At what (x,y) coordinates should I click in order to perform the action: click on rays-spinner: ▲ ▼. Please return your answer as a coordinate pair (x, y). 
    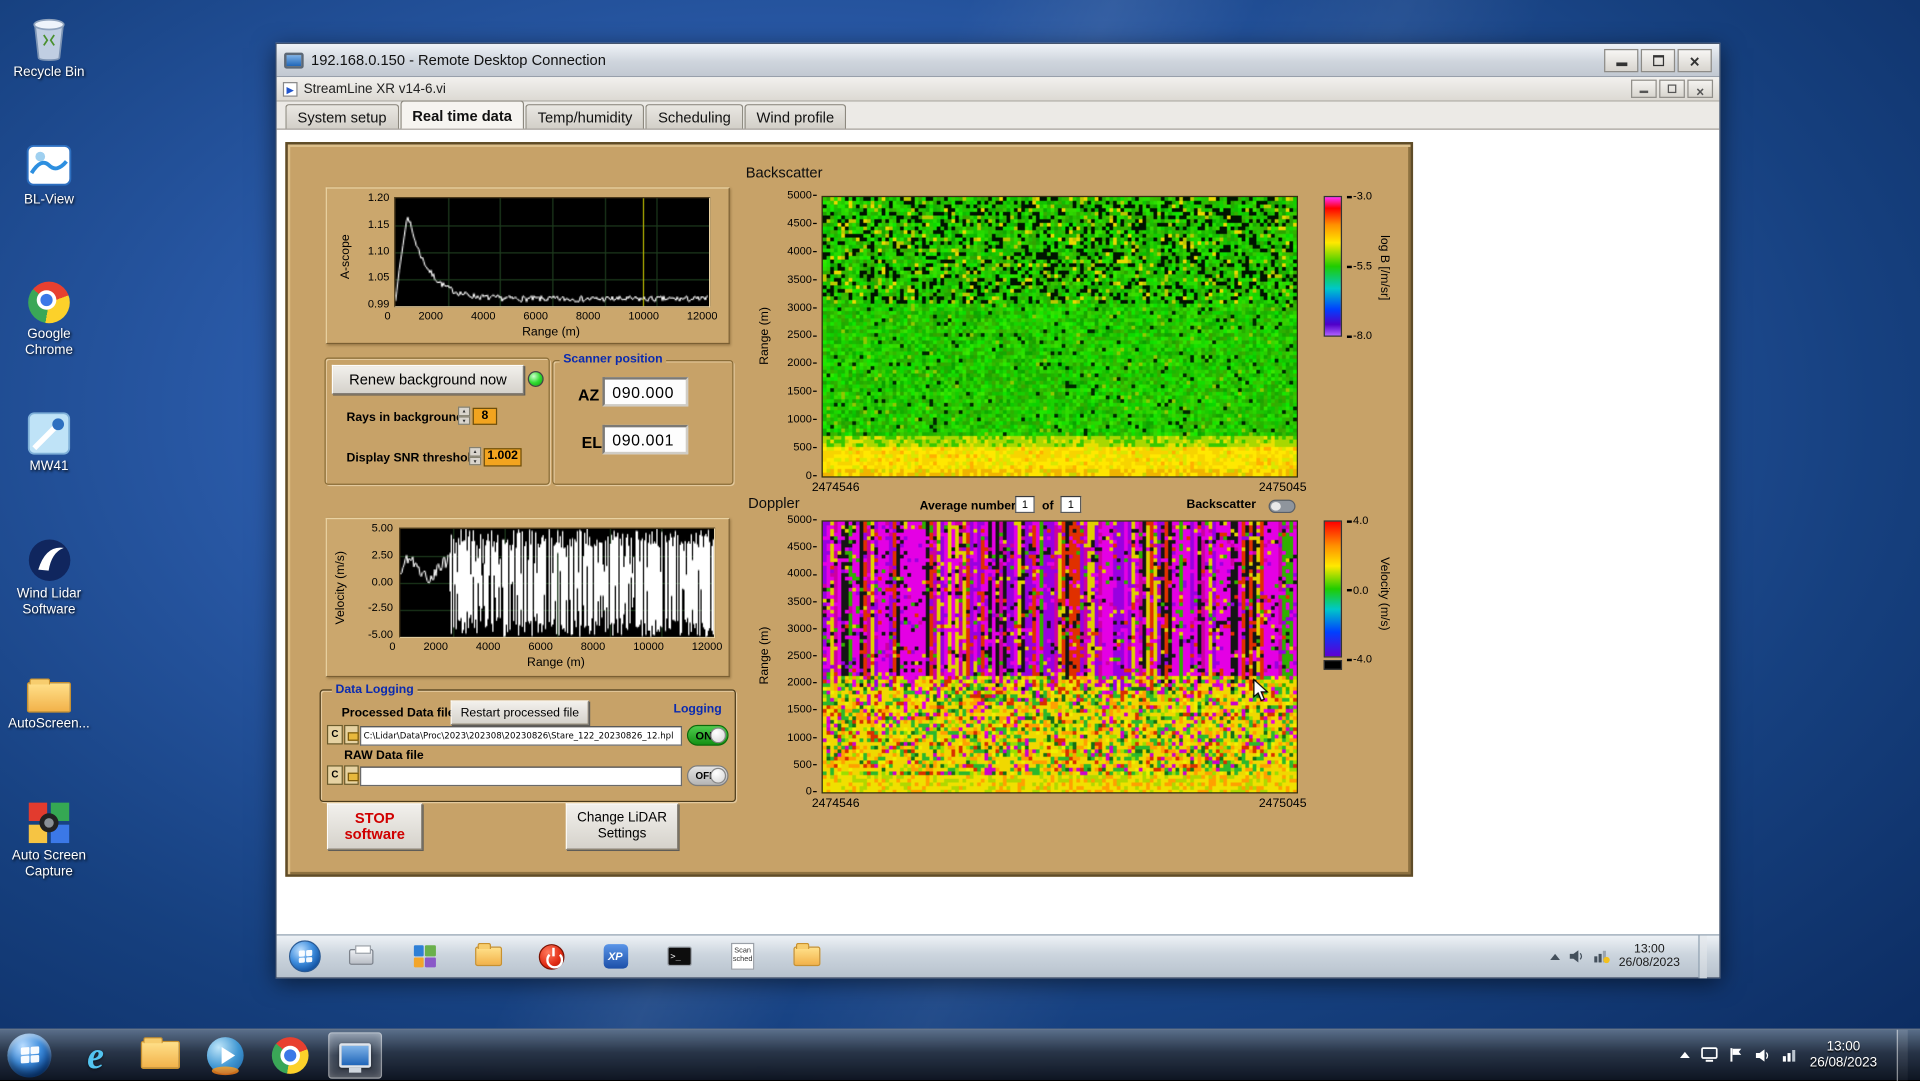
    Looking at the image, I should click on (464, 415).